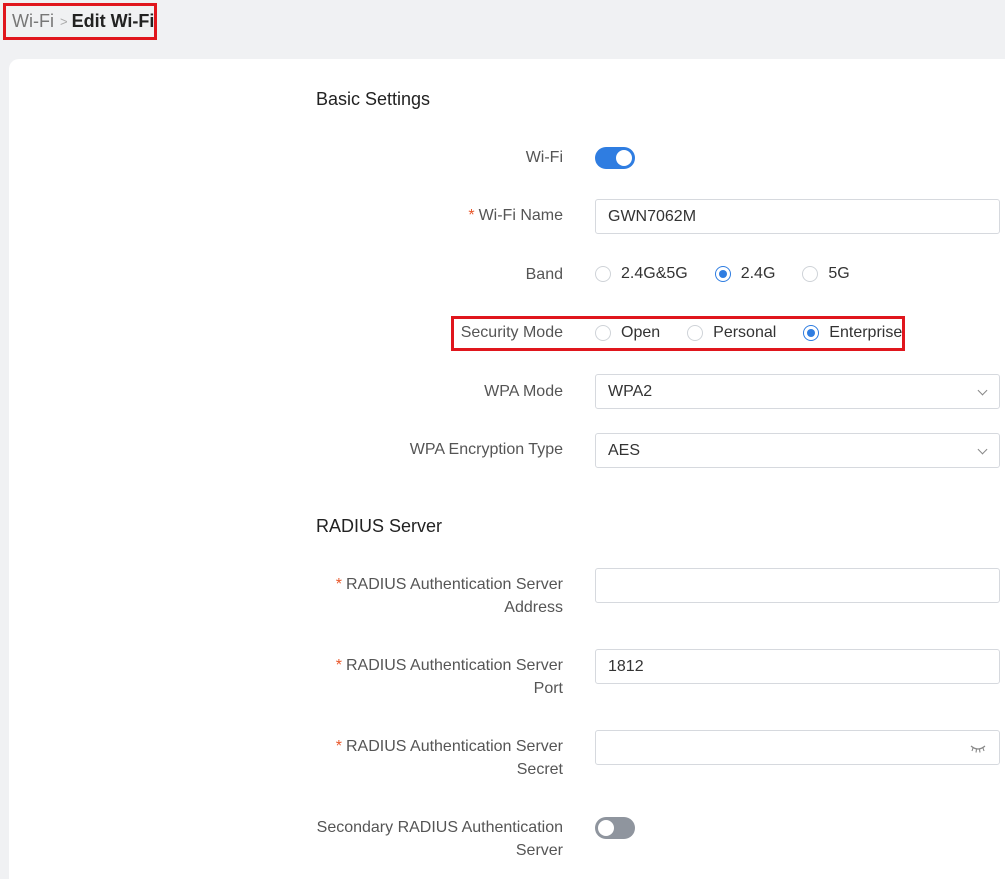 This screenshot has width=1005, height=879. Describe the element at coordinates (978, 748) in the screenshot. I see `eye-closed-icon` at that location.